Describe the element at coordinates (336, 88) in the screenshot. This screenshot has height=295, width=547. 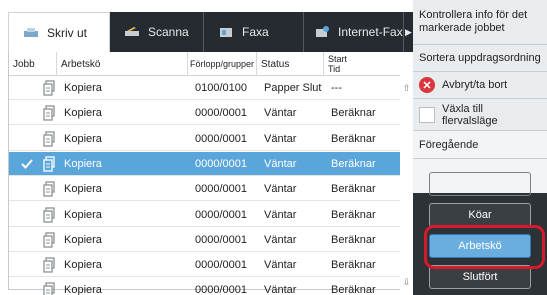
I see `row-start: ---` at that location.